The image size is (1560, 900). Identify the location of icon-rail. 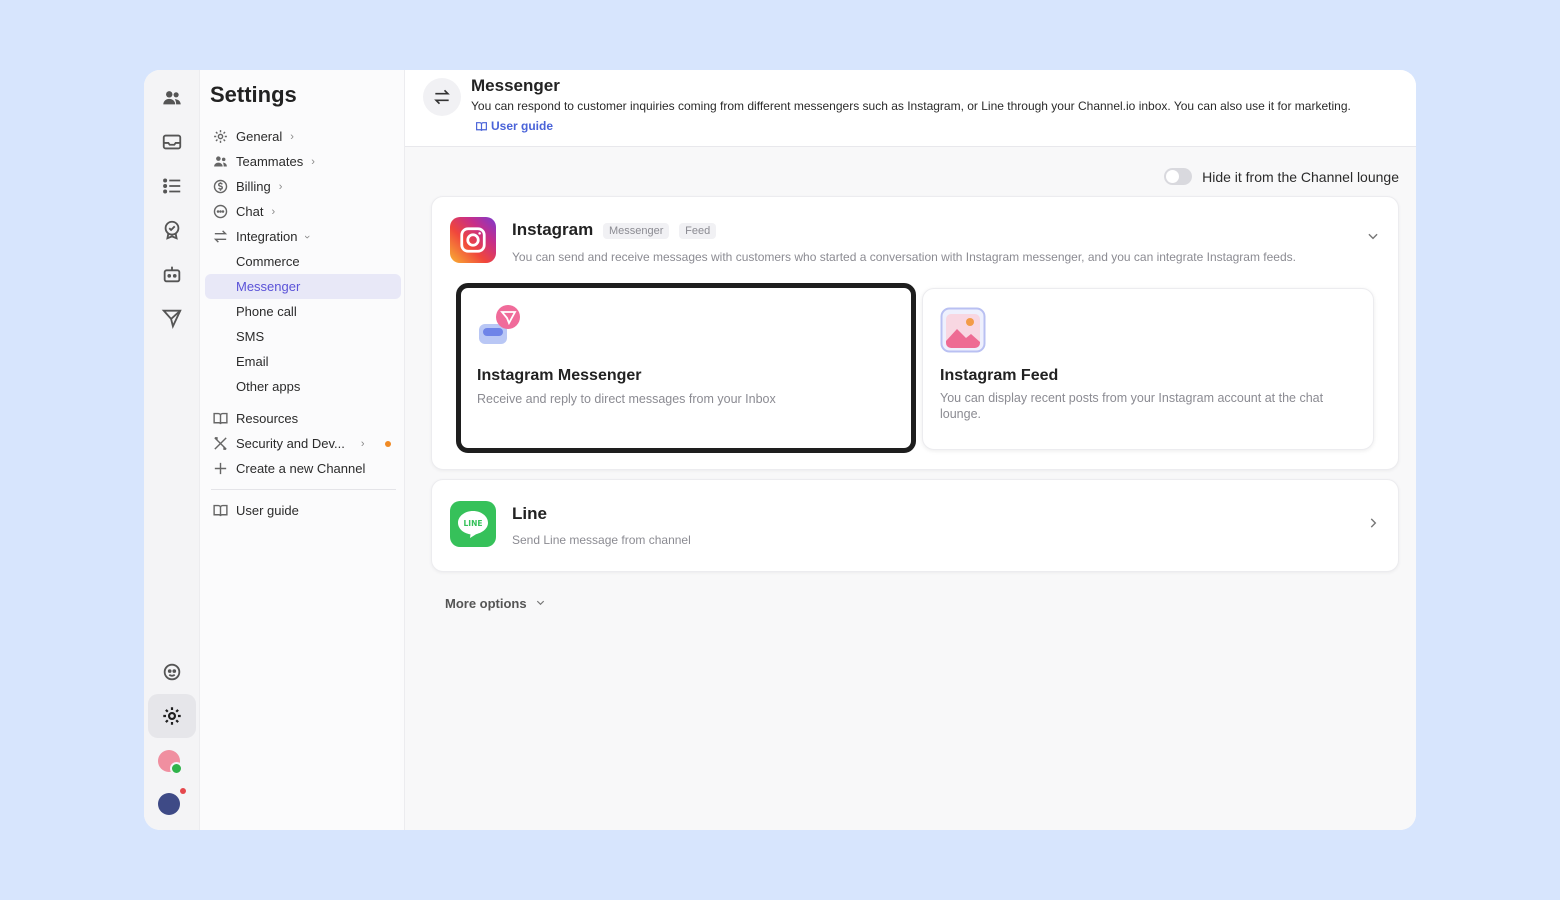
(172, 450).